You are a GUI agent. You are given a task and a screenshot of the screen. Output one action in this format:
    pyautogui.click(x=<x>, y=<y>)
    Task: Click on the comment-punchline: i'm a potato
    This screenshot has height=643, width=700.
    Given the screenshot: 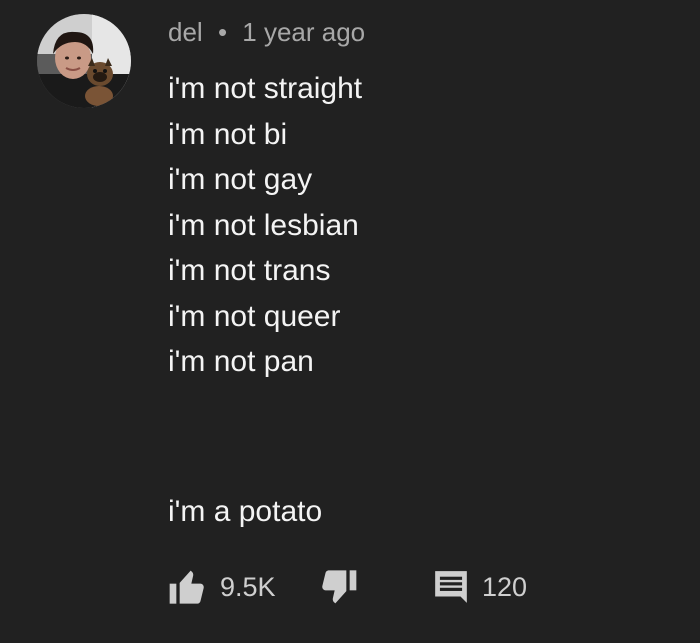 What is the action you would take?
    pyautogui.click(x=245, y=511)
    